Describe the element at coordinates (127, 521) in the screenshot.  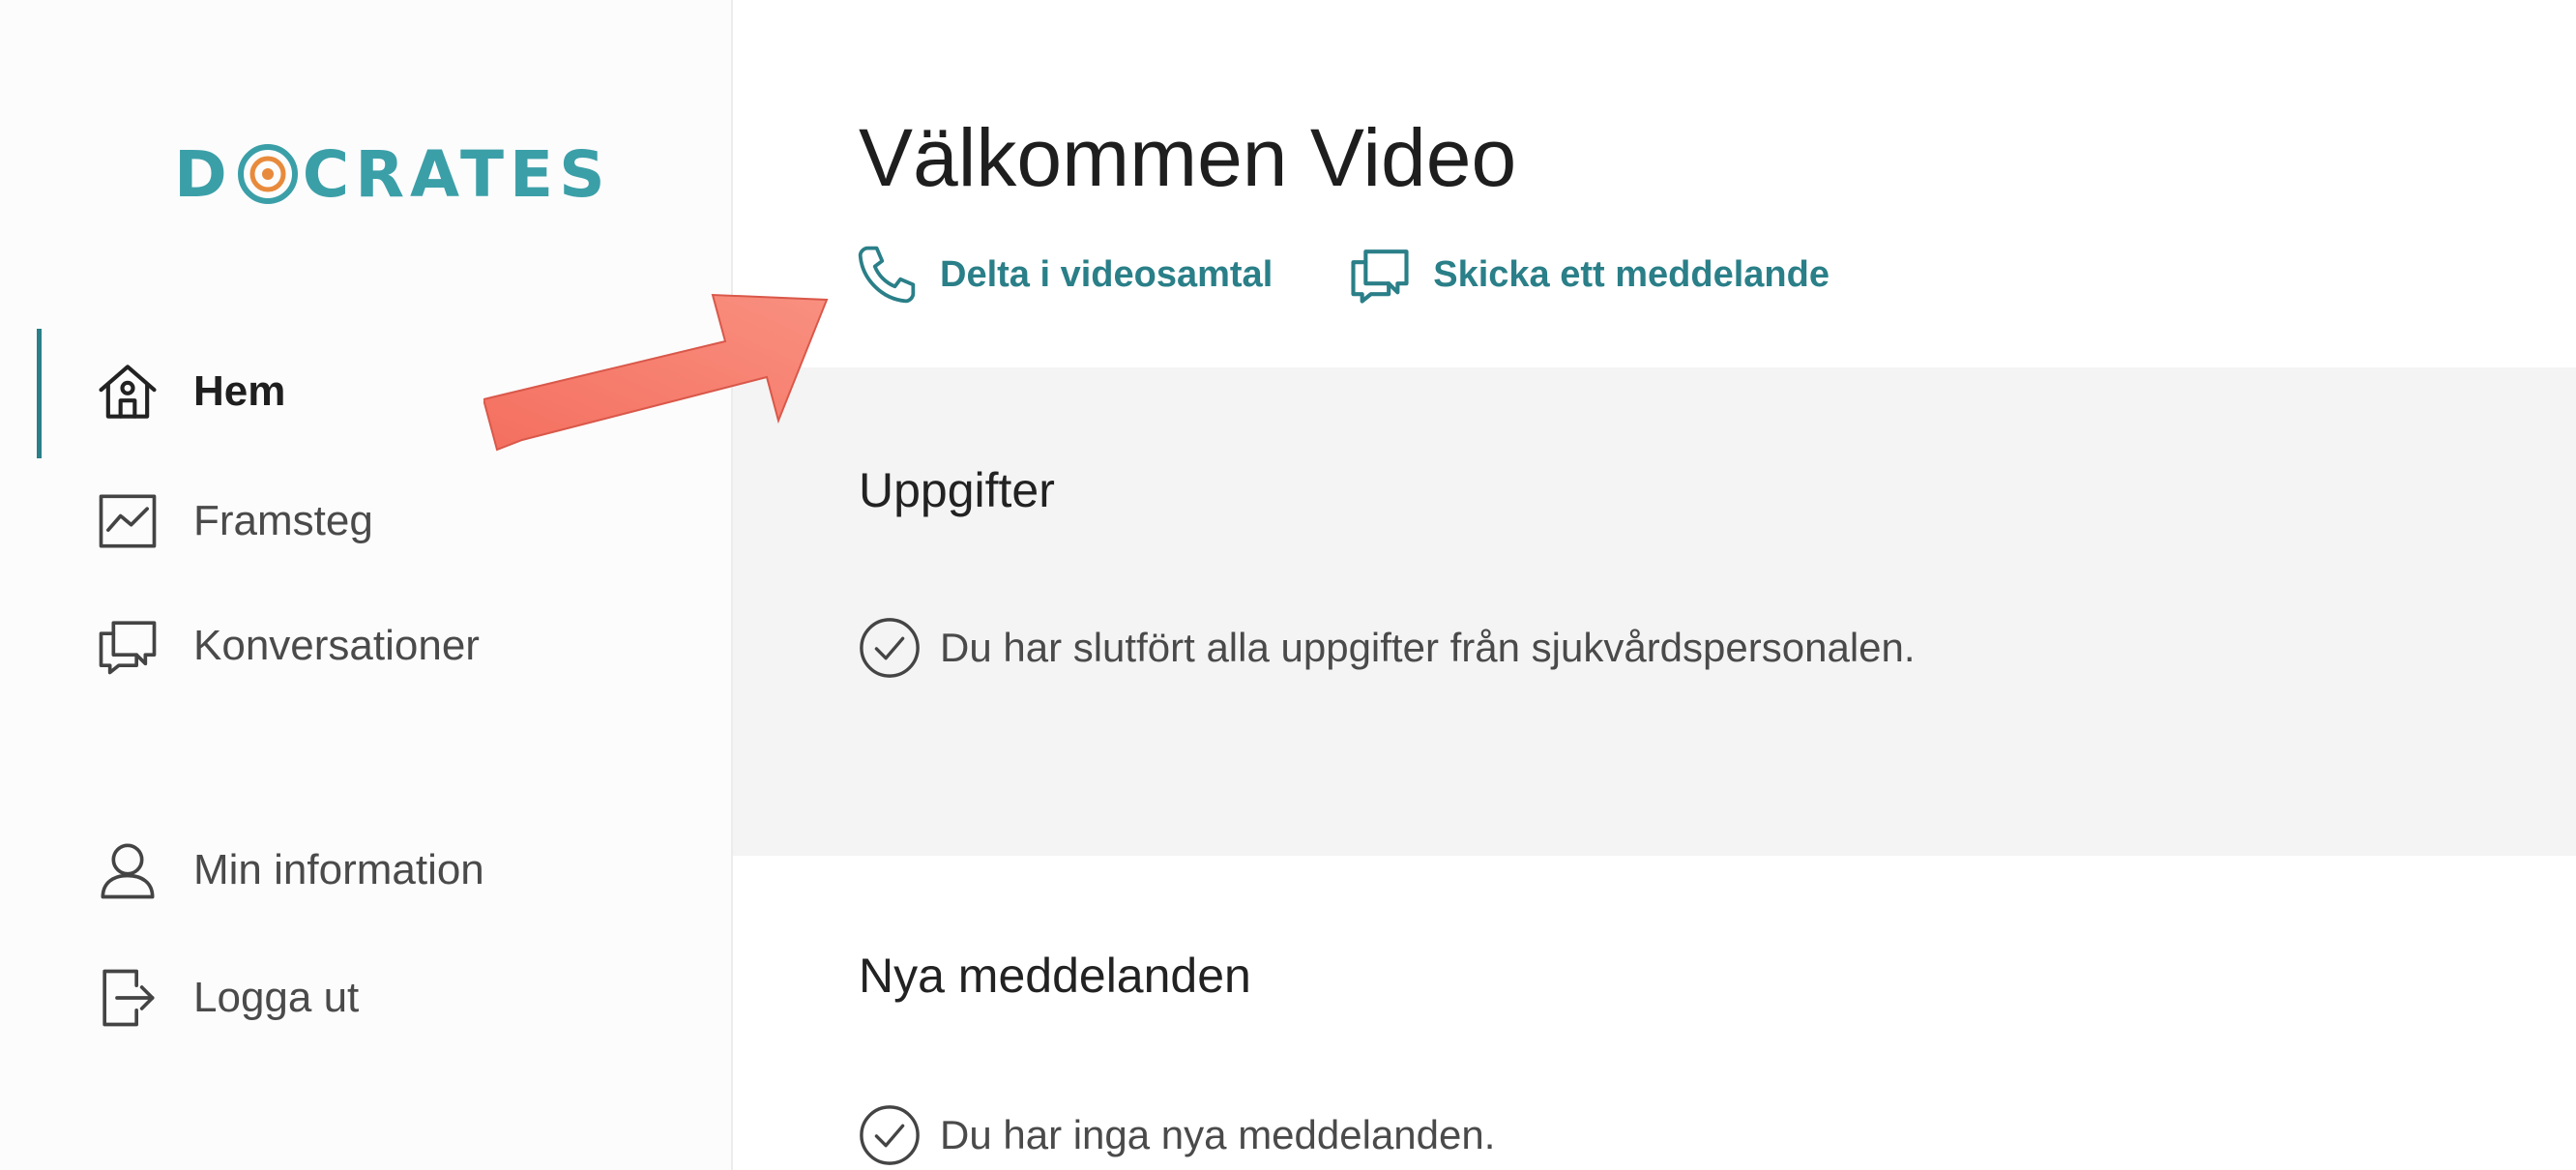
I see `chart-icon` at that location.